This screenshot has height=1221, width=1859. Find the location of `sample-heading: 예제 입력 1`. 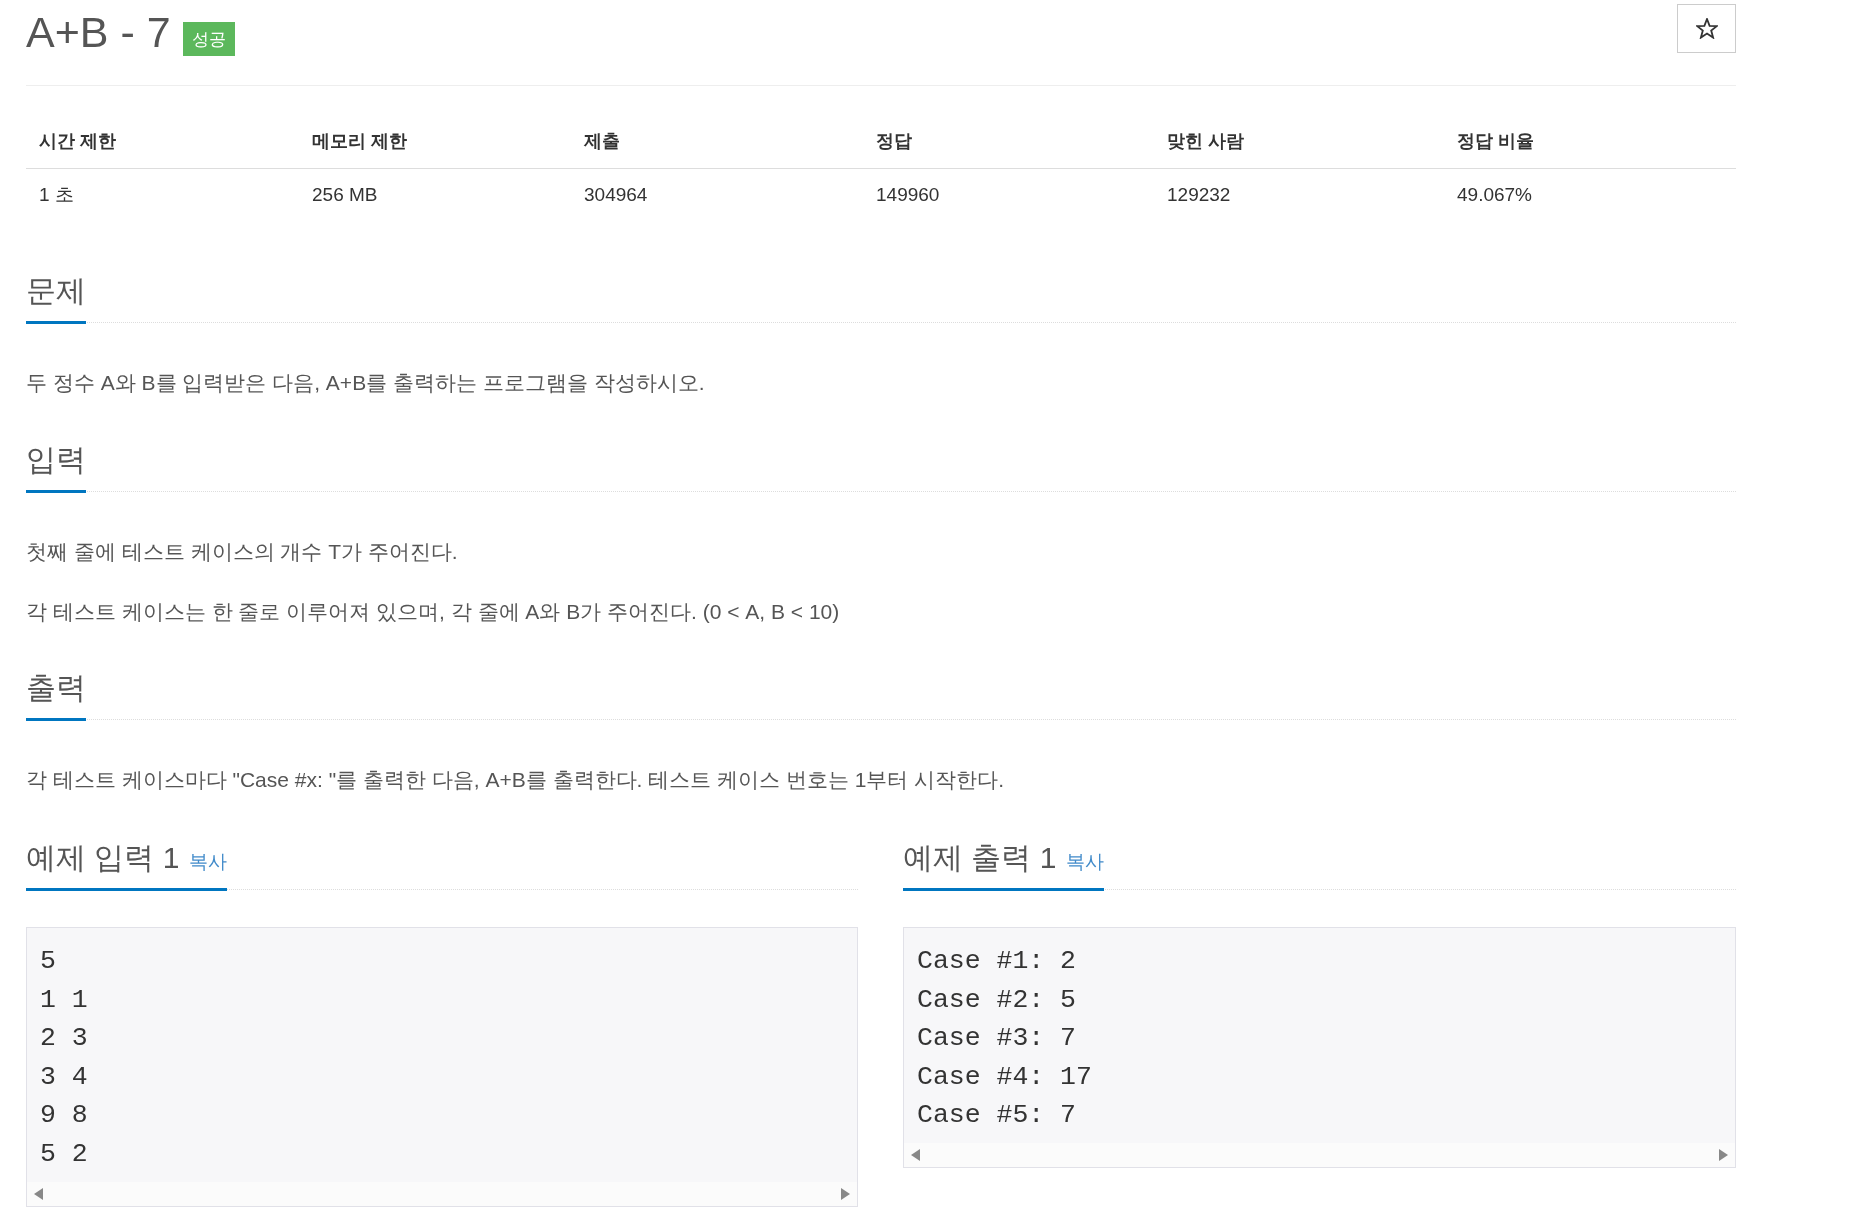

sample-heading: 예제 입력 1 is located at coordinates (103, 858).